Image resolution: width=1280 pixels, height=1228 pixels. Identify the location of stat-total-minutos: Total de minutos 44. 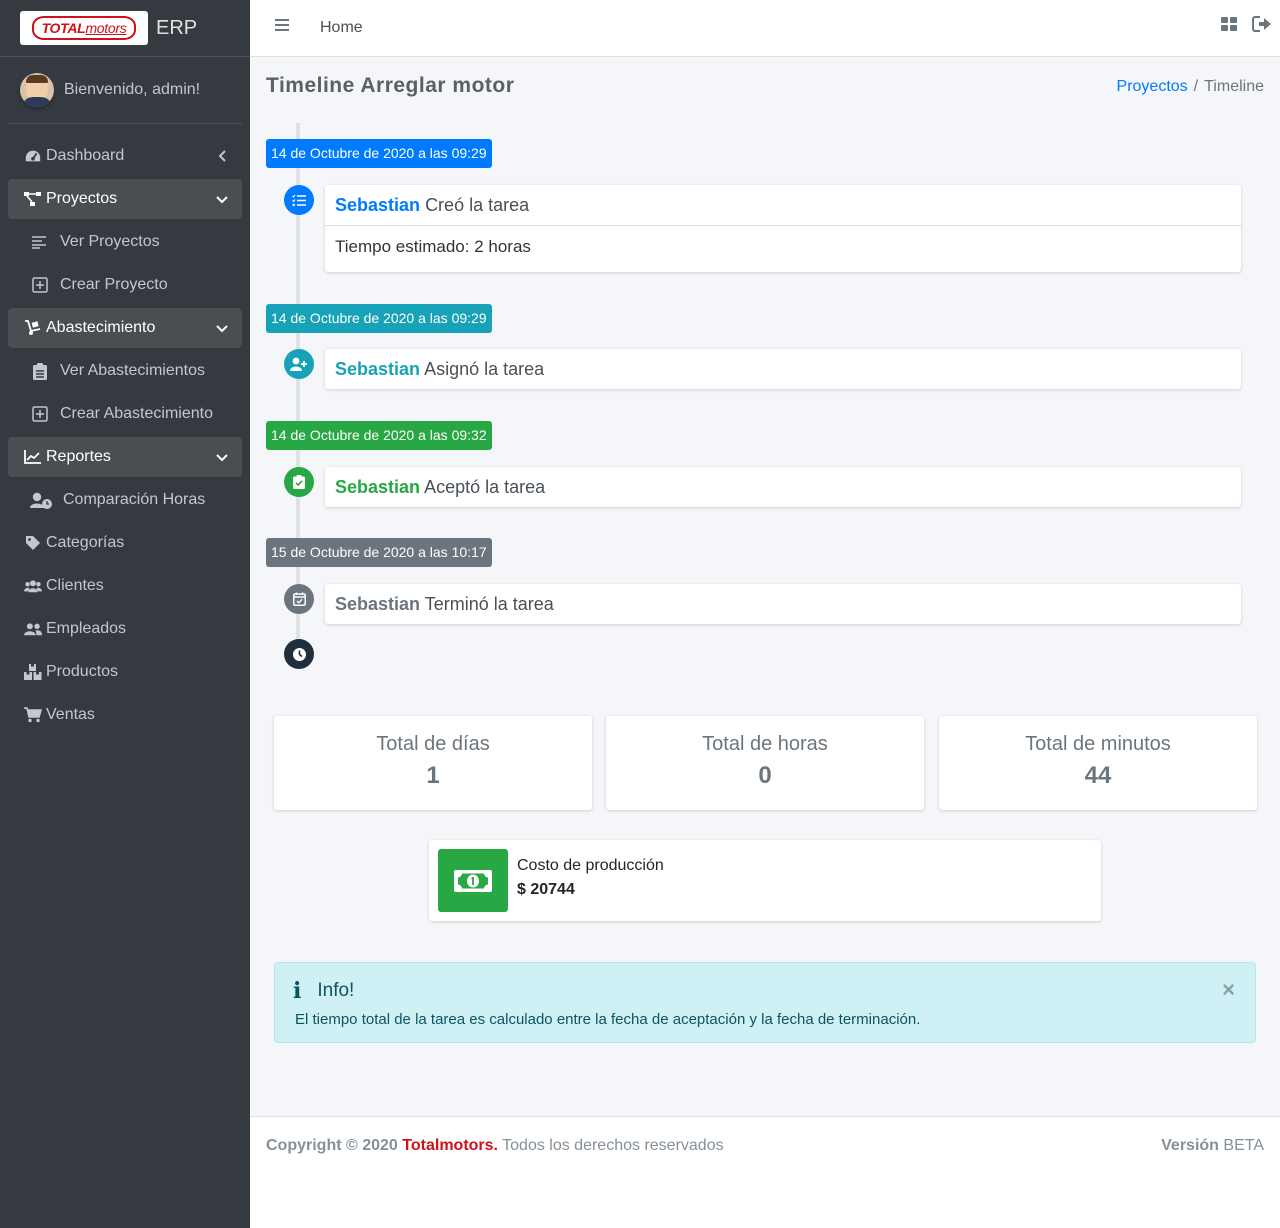
(1098, 763).